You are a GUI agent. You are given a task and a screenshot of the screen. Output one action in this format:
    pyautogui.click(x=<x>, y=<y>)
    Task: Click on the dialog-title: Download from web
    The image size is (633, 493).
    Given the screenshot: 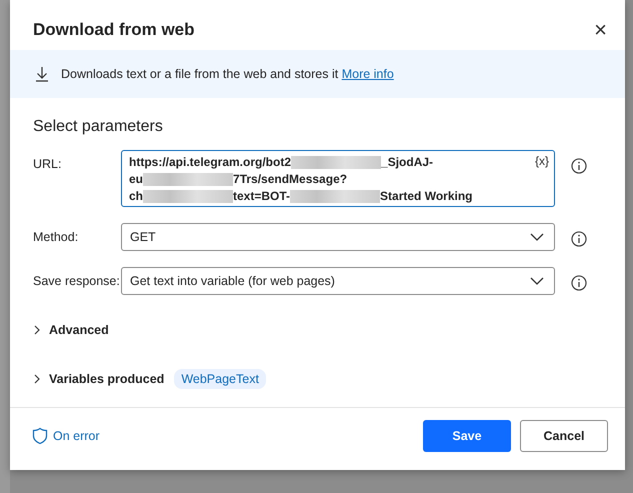 What is the action you would take?
    pyautogui.click(x=113, y=30)
    